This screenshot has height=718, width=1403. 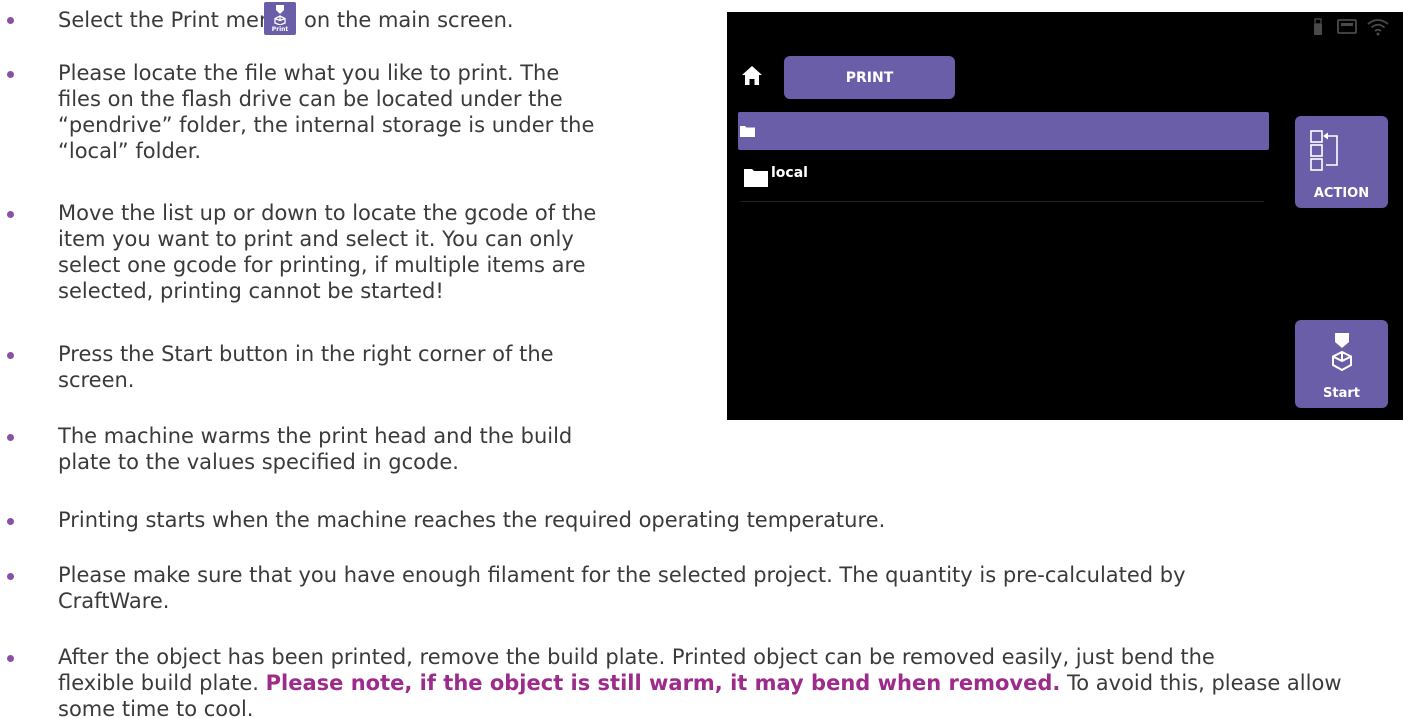 I want to click on home-button, so click(x=752, y=78).